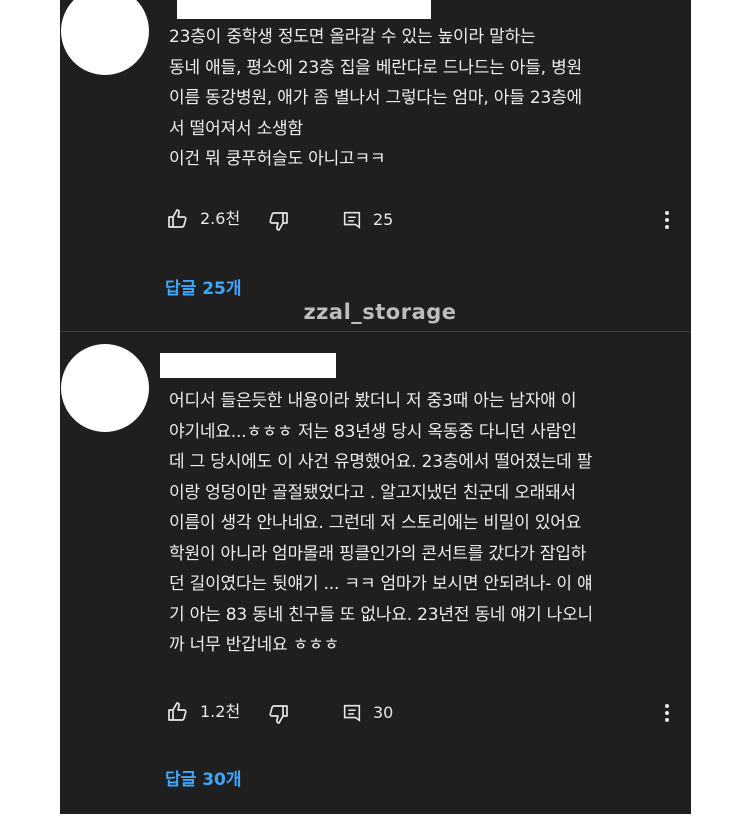 The image size is (750, 818). What do you see at coordinates (381, 462) in the screenshot?
I see `comment-line: 데 그 당시에도 이 사건 유명했어요. 23층에서 떨어졌는데 팔` at bounding box center [381, 462].